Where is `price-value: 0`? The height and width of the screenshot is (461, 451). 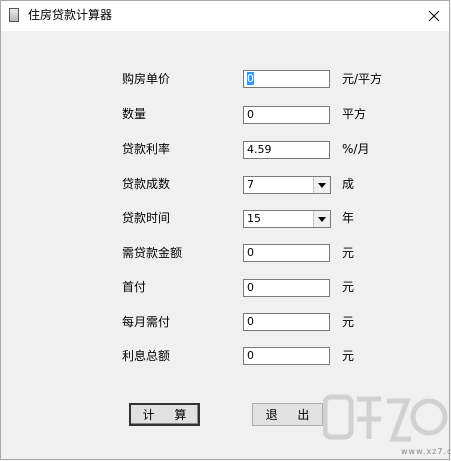
price-value: 0 is located at coordinates (250, 78).